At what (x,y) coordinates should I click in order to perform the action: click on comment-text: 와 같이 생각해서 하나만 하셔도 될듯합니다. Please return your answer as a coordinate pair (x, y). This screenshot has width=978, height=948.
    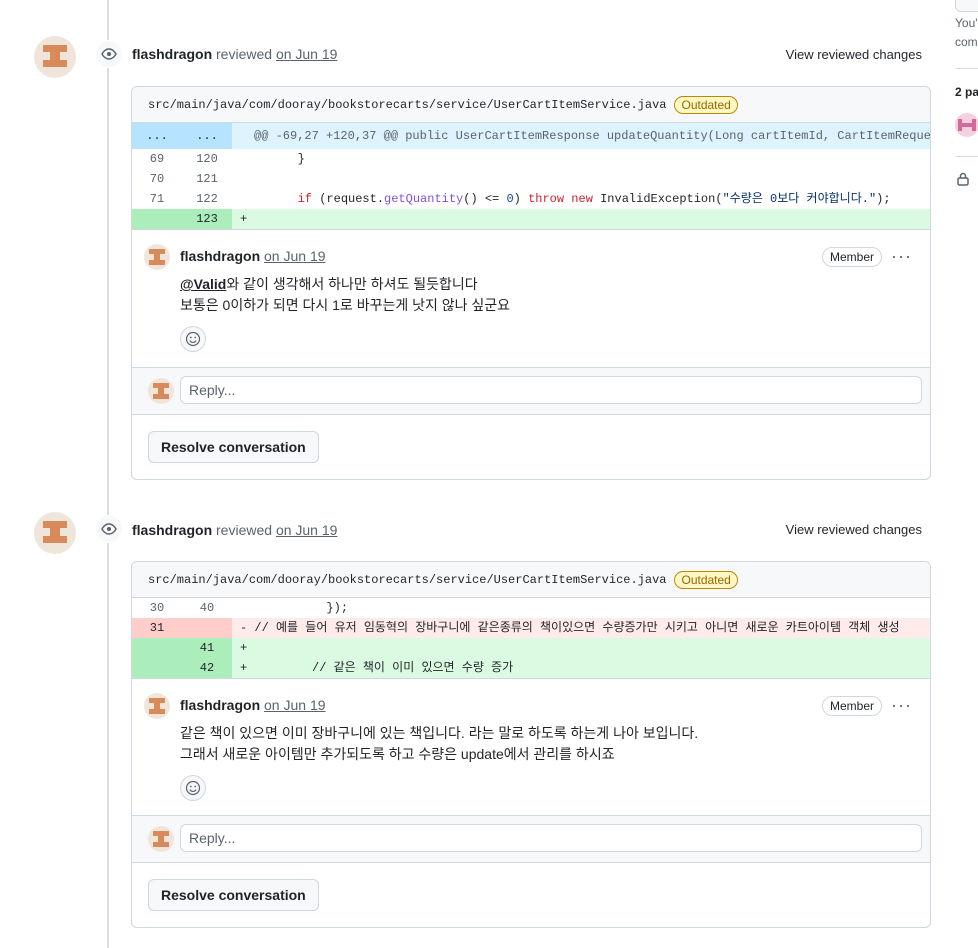
    Looking at the image, I should click on (352, 284).